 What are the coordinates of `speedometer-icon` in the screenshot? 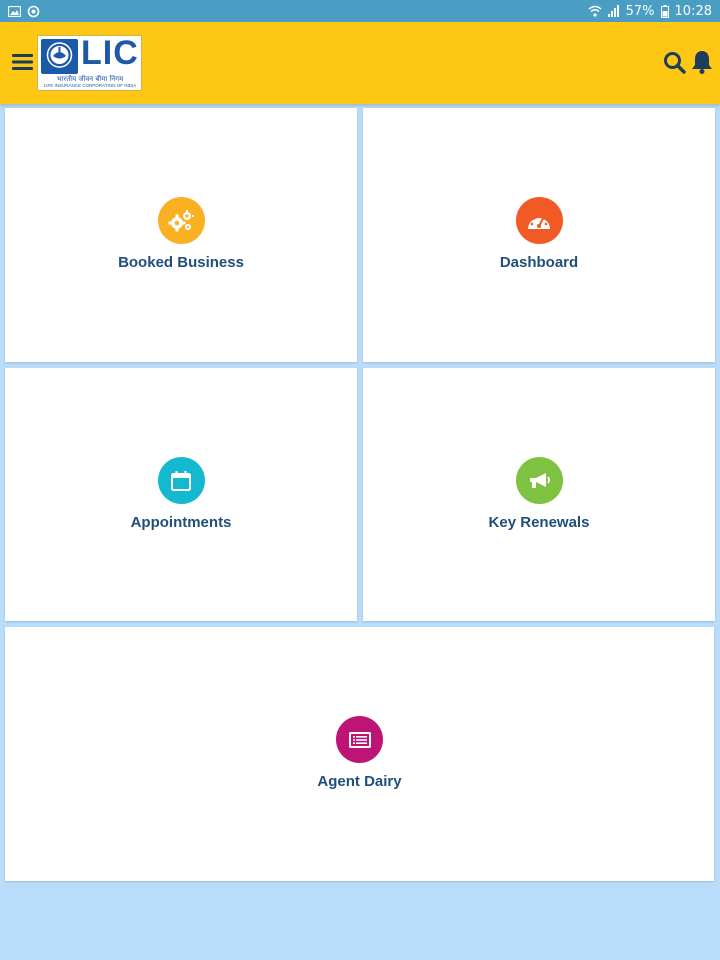 It's located at (539, 220).